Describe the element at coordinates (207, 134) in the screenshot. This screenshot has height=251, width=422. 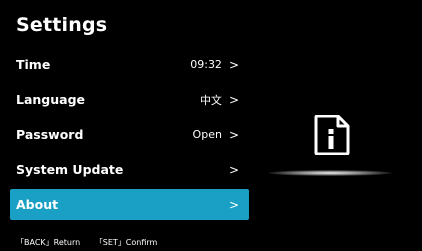
I see `password-value: Open` at that location.